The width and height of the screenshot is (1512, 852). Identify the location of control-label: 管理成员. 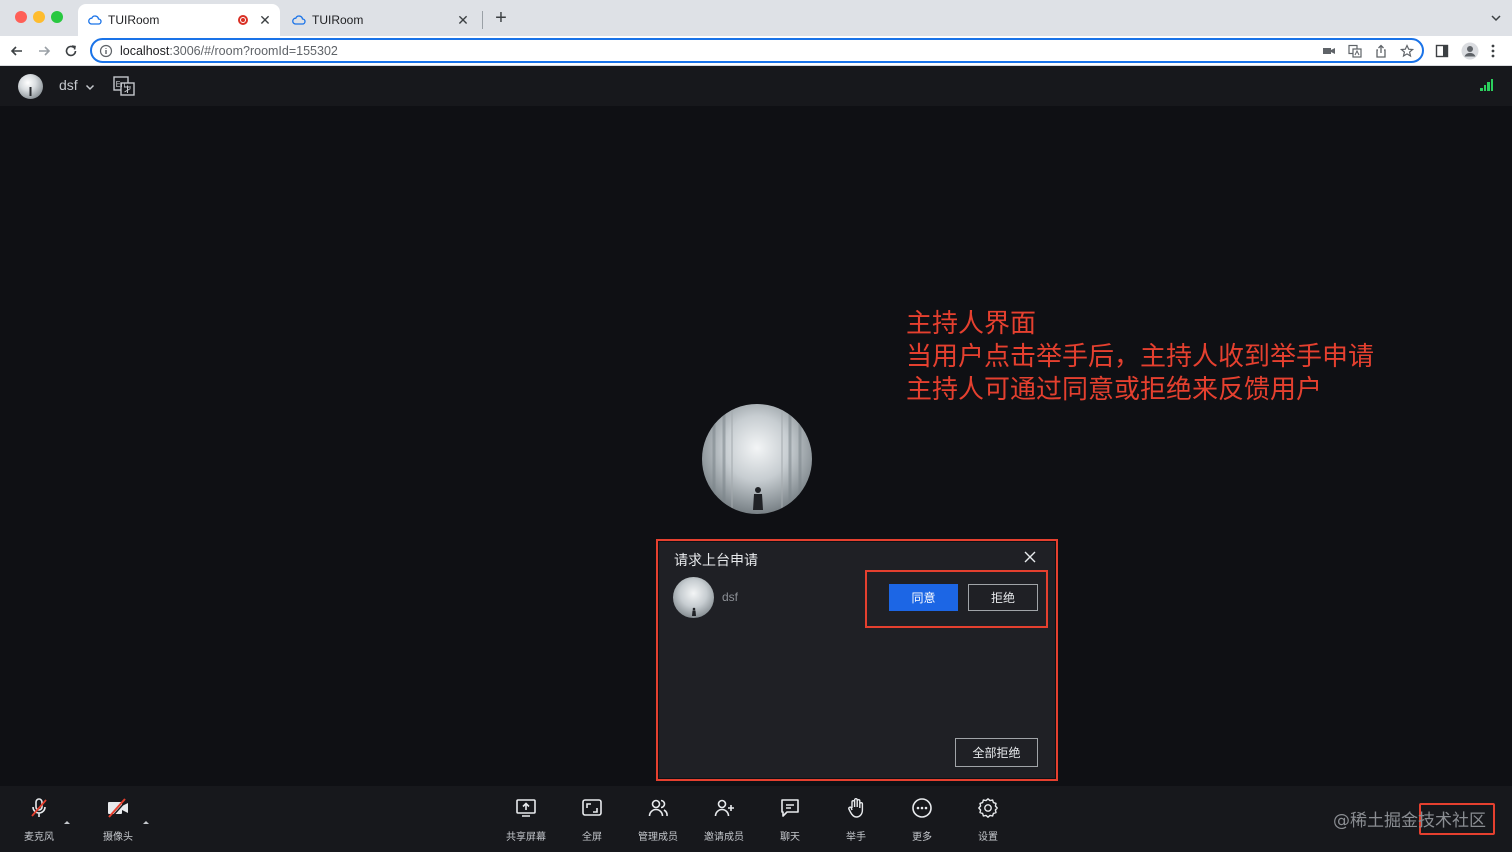
(658, 837).